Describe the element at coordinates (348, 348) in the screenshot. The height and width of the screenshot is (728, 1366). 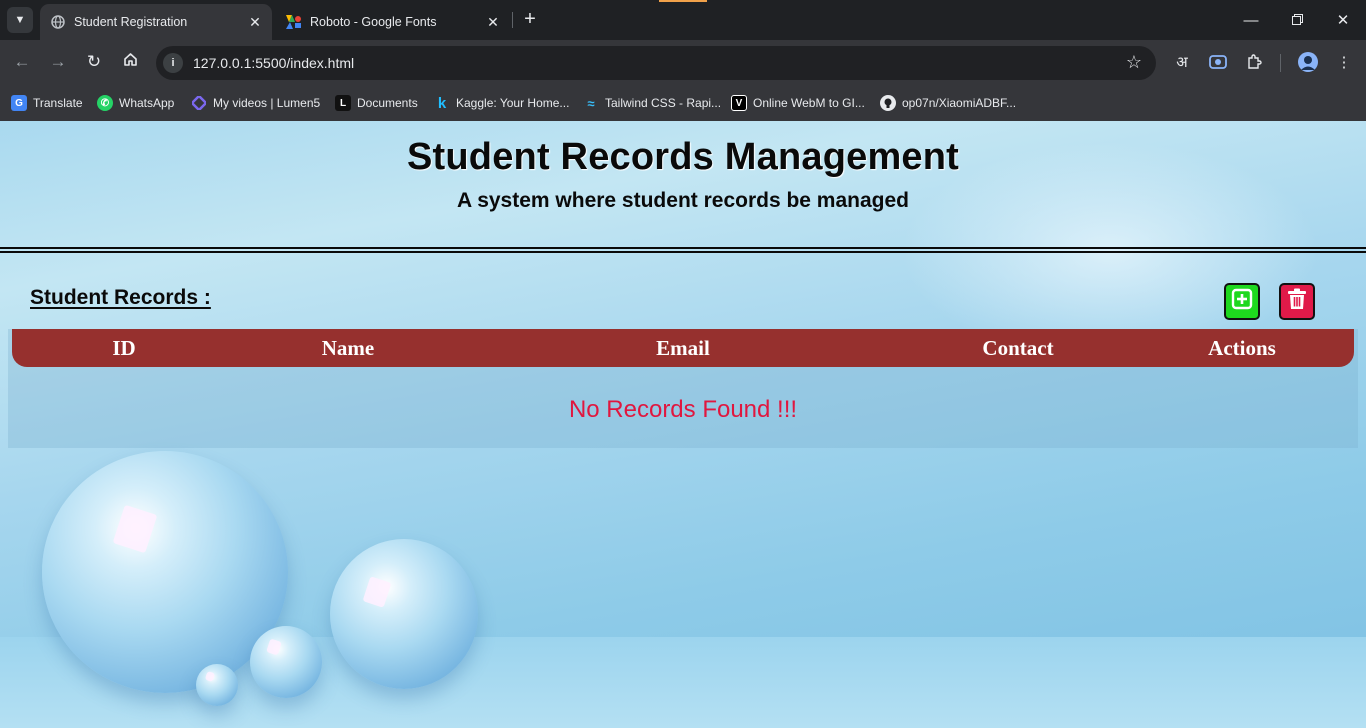
I see `column-header-name: Name` at that location.